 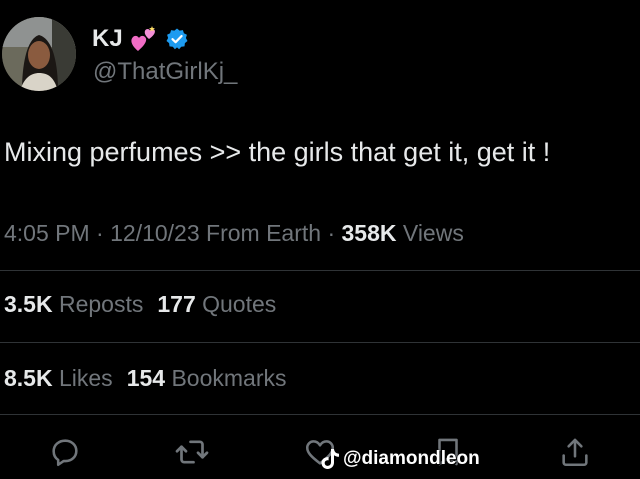 I want to click on reposts-stat: 3.5K Reposts, so click(x=73, y=304).